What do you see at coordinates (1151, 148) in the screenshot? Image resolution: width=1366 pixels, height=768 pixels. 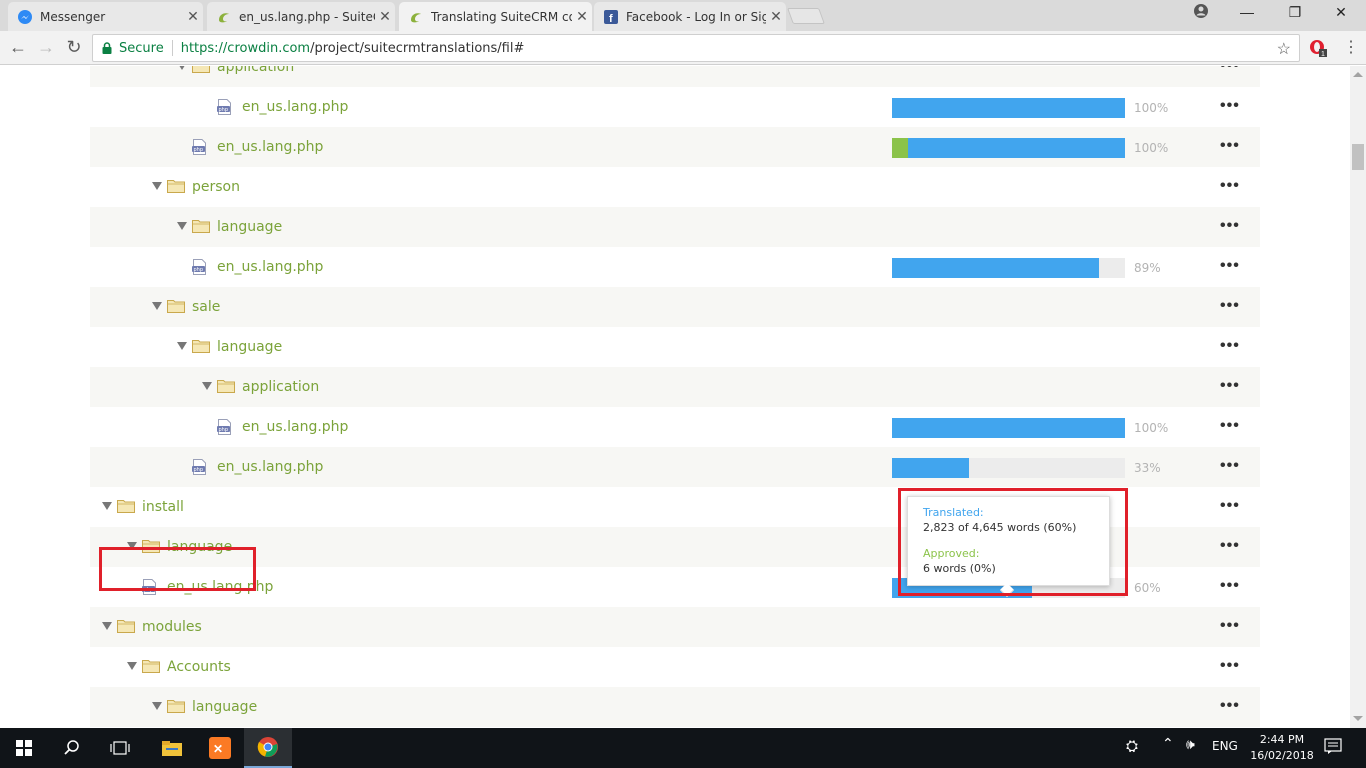 I see `progress-percent: 100%` at bounding box center [1151, 148].